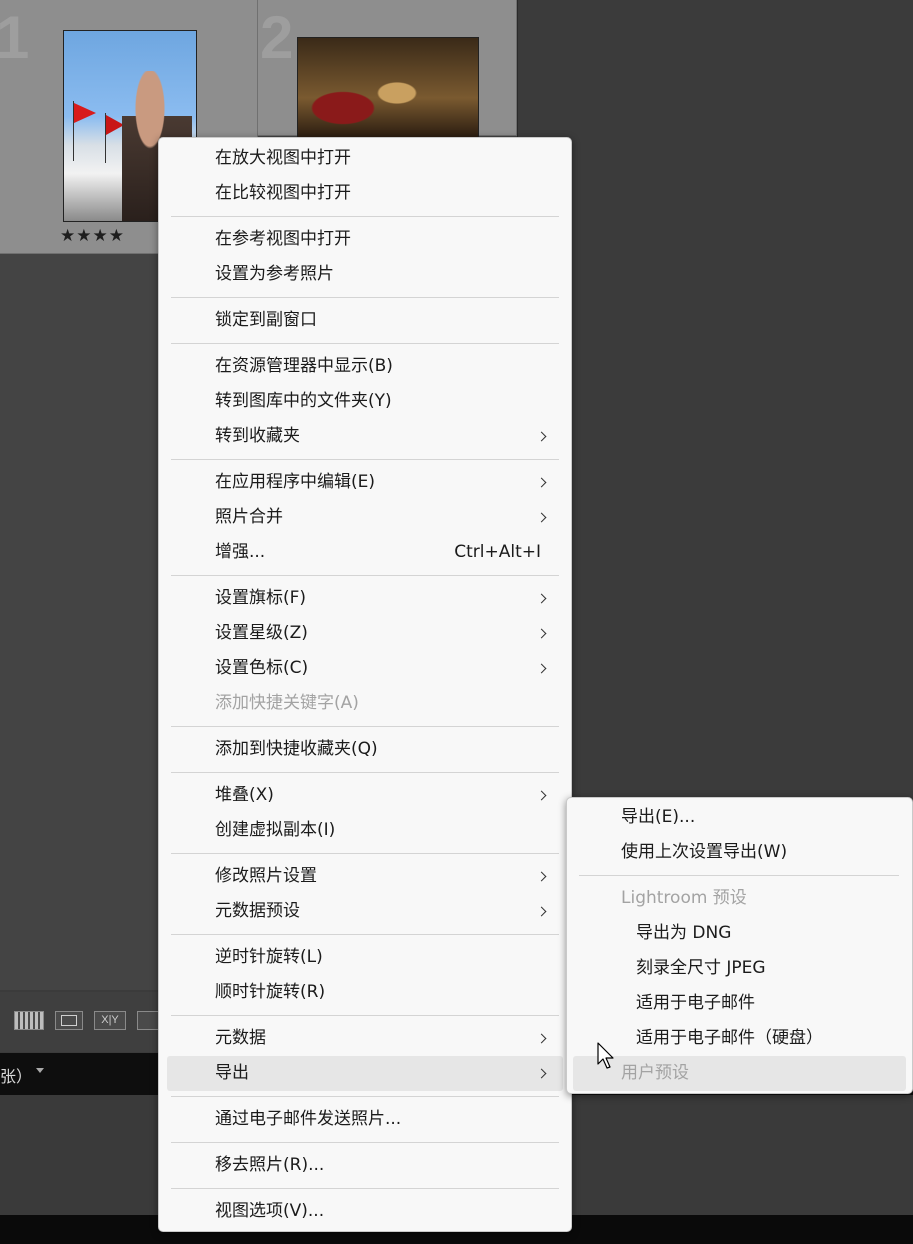 Image resolution: width=913 pixels, height=1244 pixels. Describe the element at coordinates (365, 158) in the screenshot. I see `menu-item-open-in-loupe: 在放大视图中打开` at that location.